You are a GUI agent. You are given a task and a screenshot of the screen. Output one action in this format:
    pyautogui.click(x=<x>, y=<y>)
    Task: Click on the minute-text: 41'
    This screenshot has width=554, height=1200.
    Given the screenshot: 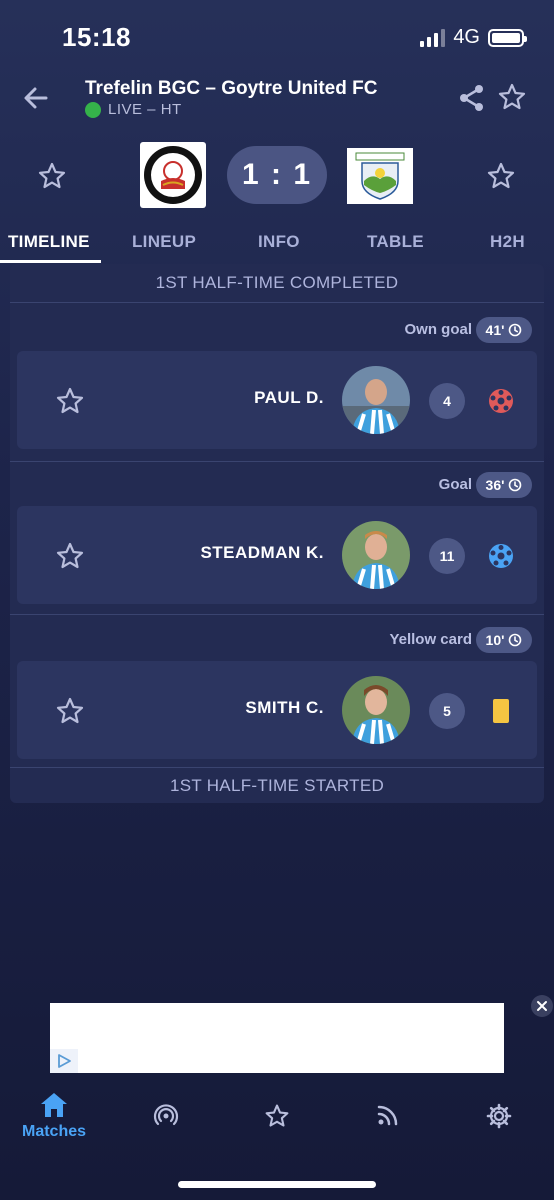 What is the action you would take?
    pyautogui.click(x=495, y=330)
    